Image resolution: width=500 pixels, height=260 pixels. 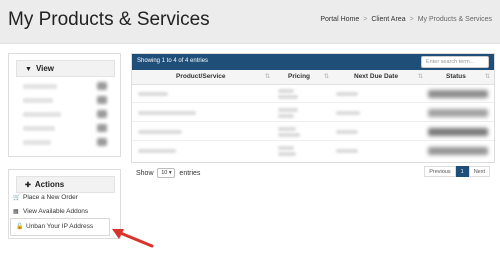 I want to click on view-available-addons-label: View Available Addons, so click(x=56, y=211).